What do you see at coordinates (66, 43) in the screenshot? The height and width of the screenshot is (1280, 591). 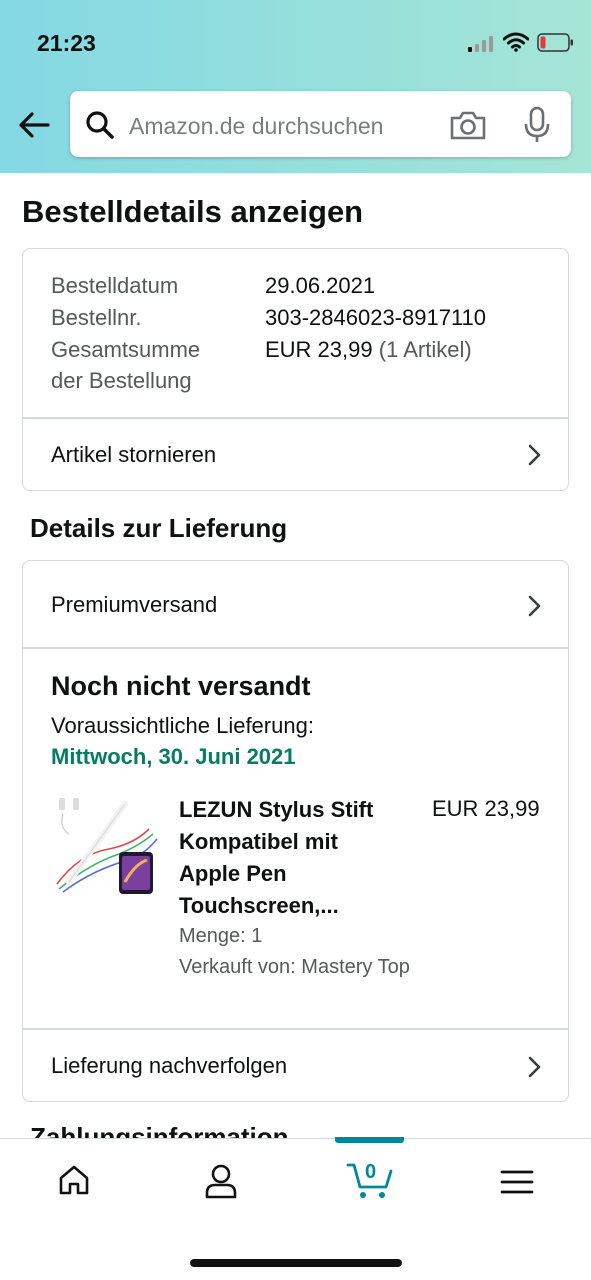 I see `status-time: 21:23` at bounding box center [66, 43].